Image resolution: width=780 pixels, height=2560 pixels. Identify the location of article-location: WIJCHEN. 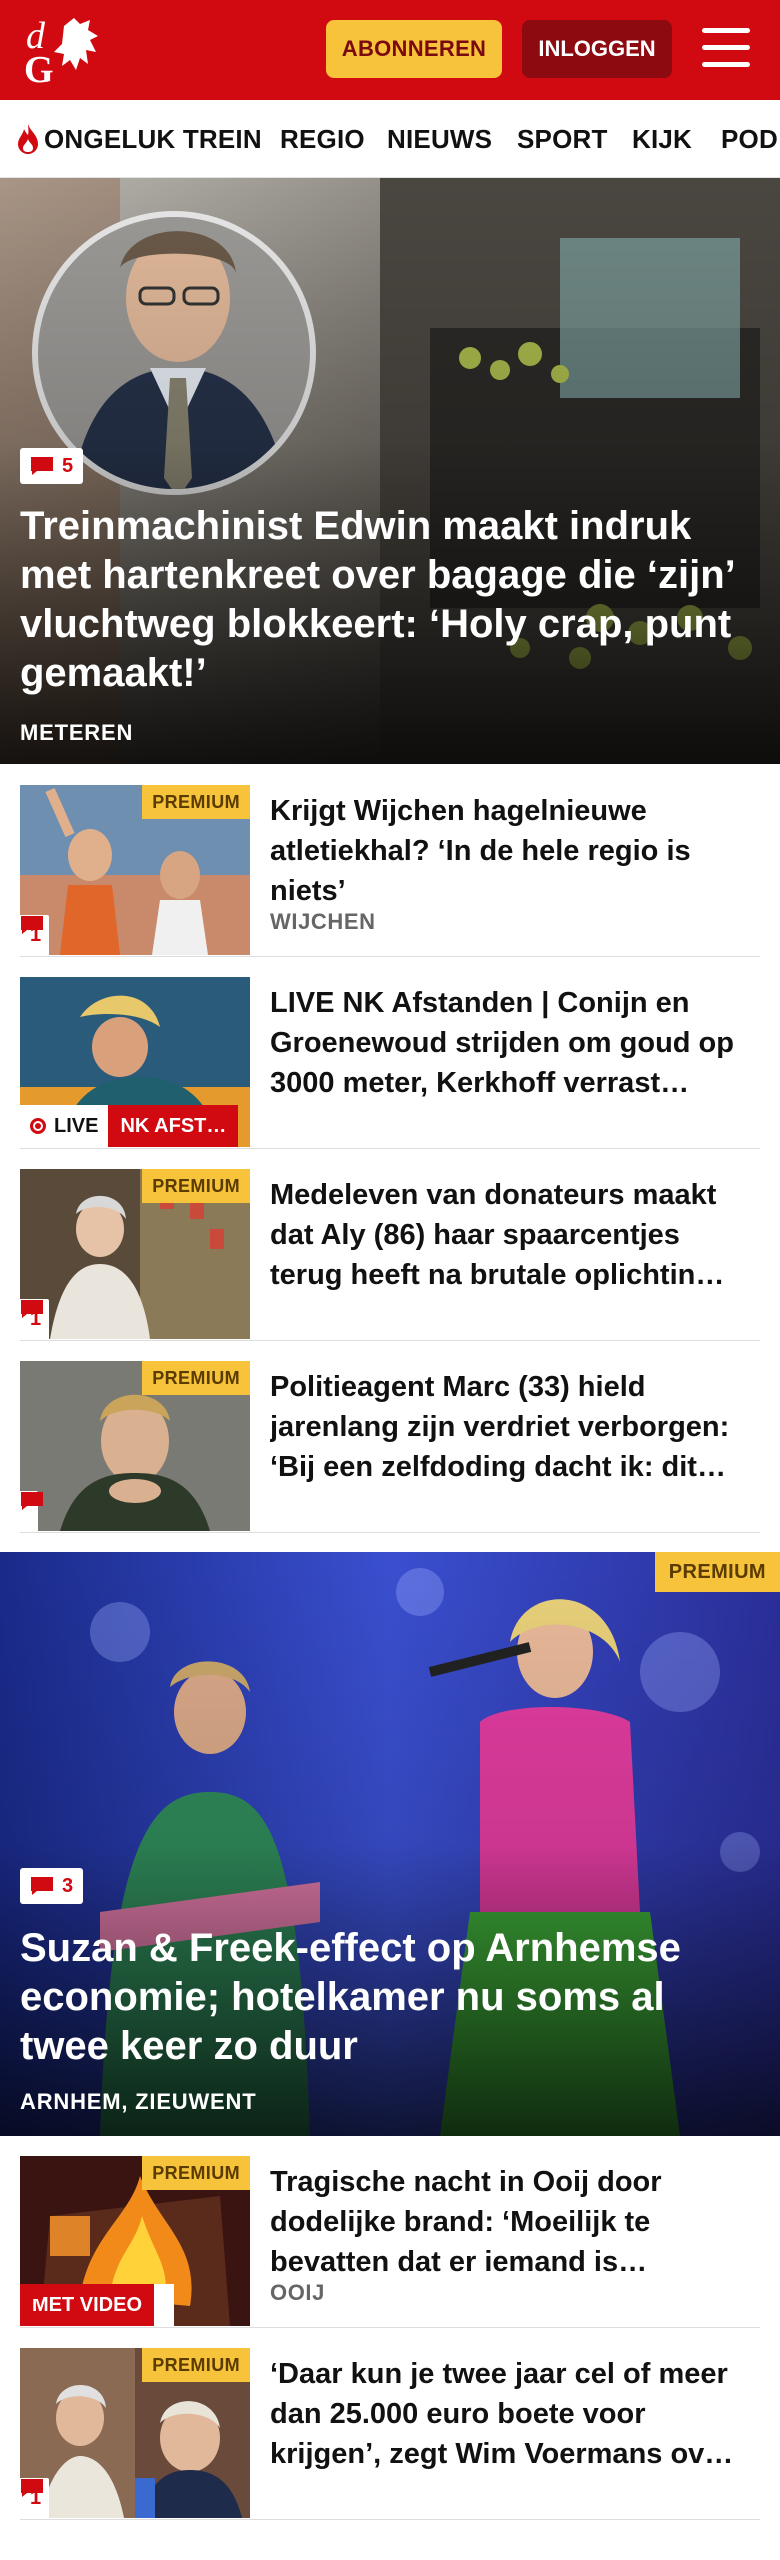
(323, 921).